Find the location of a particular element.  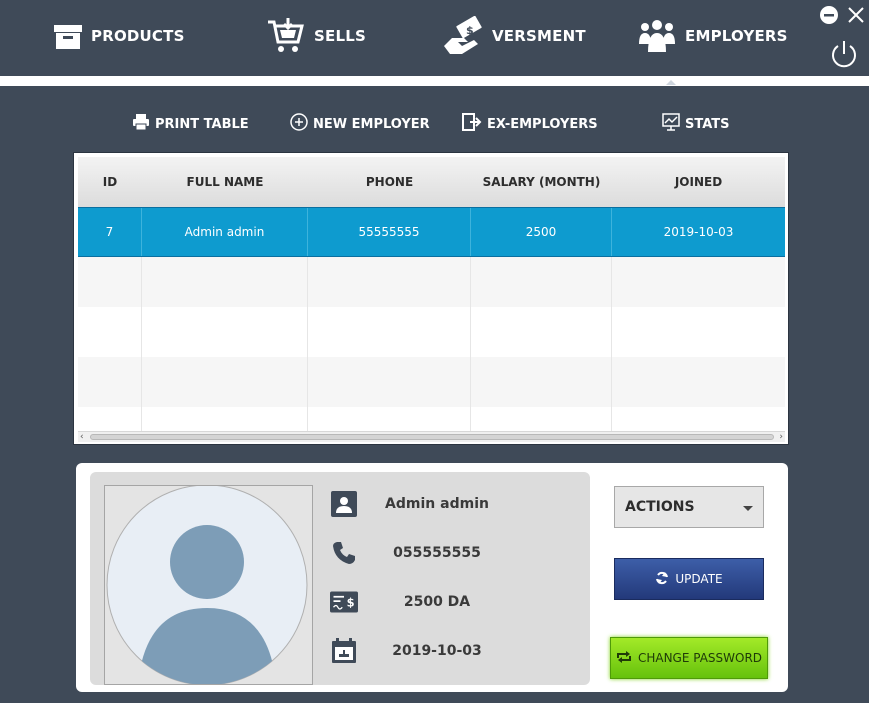

exit-arrow-icon is located at coordinates (472, 124).